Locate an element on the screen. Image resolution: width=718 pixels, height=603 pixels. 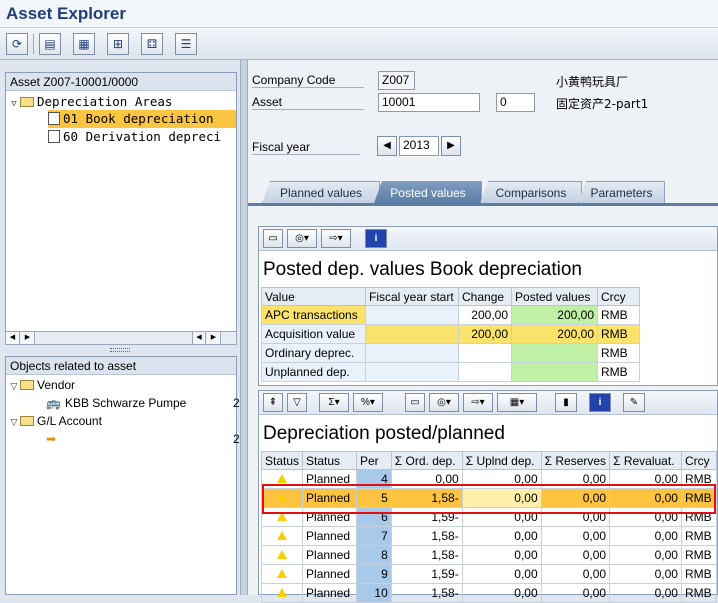
tree-item-depreciation-areas: ▽ Depreciation Areas is located at coordinates (122, 102).